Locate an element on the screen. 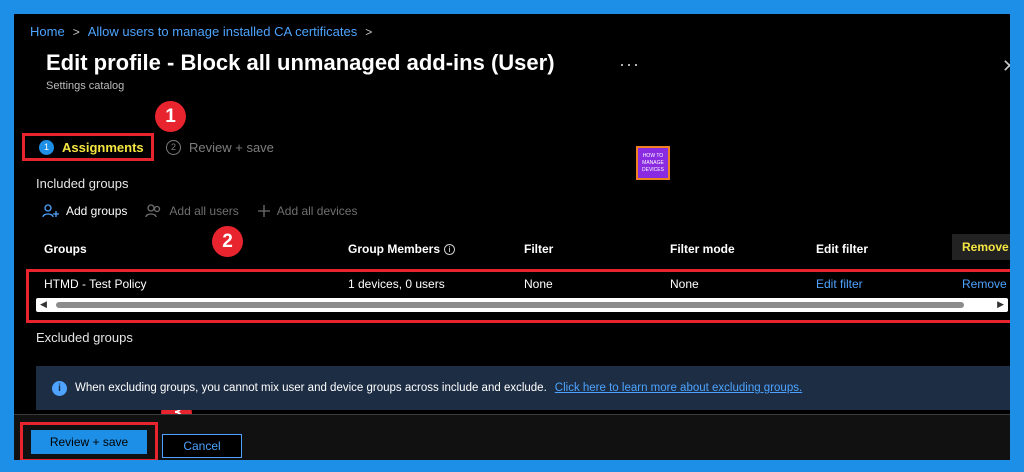  column-header-remove: Remove is located at coordinates (981, 247).